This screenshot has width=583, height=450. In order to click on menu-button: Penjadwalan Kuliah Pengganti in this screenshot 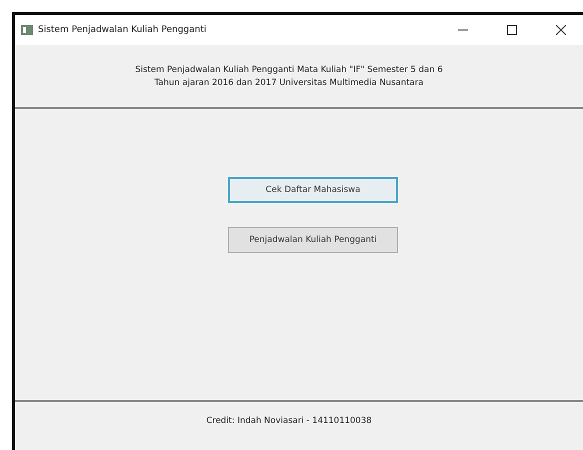, I will do `click(313, 240)`.